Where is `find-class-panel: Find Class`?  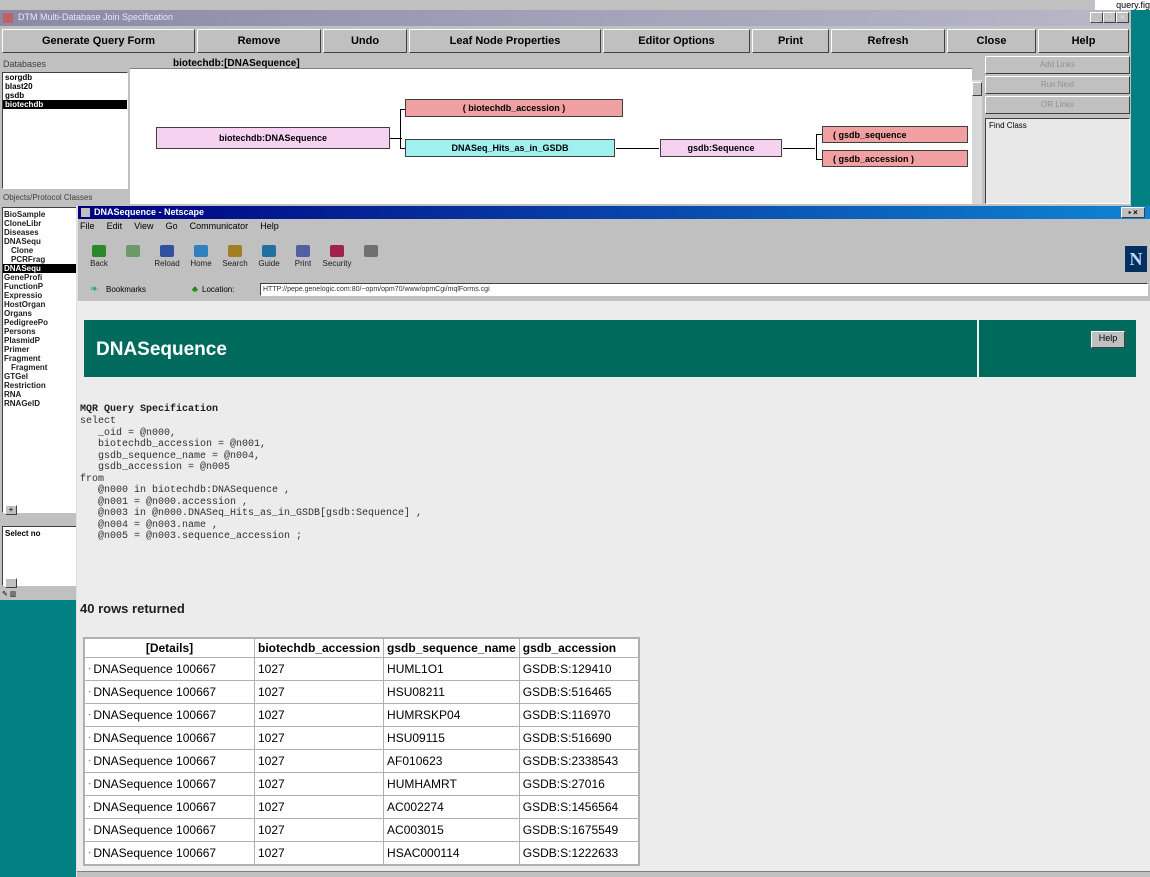
find-class-panel: Find Class is located at coordinates (1057, 161).